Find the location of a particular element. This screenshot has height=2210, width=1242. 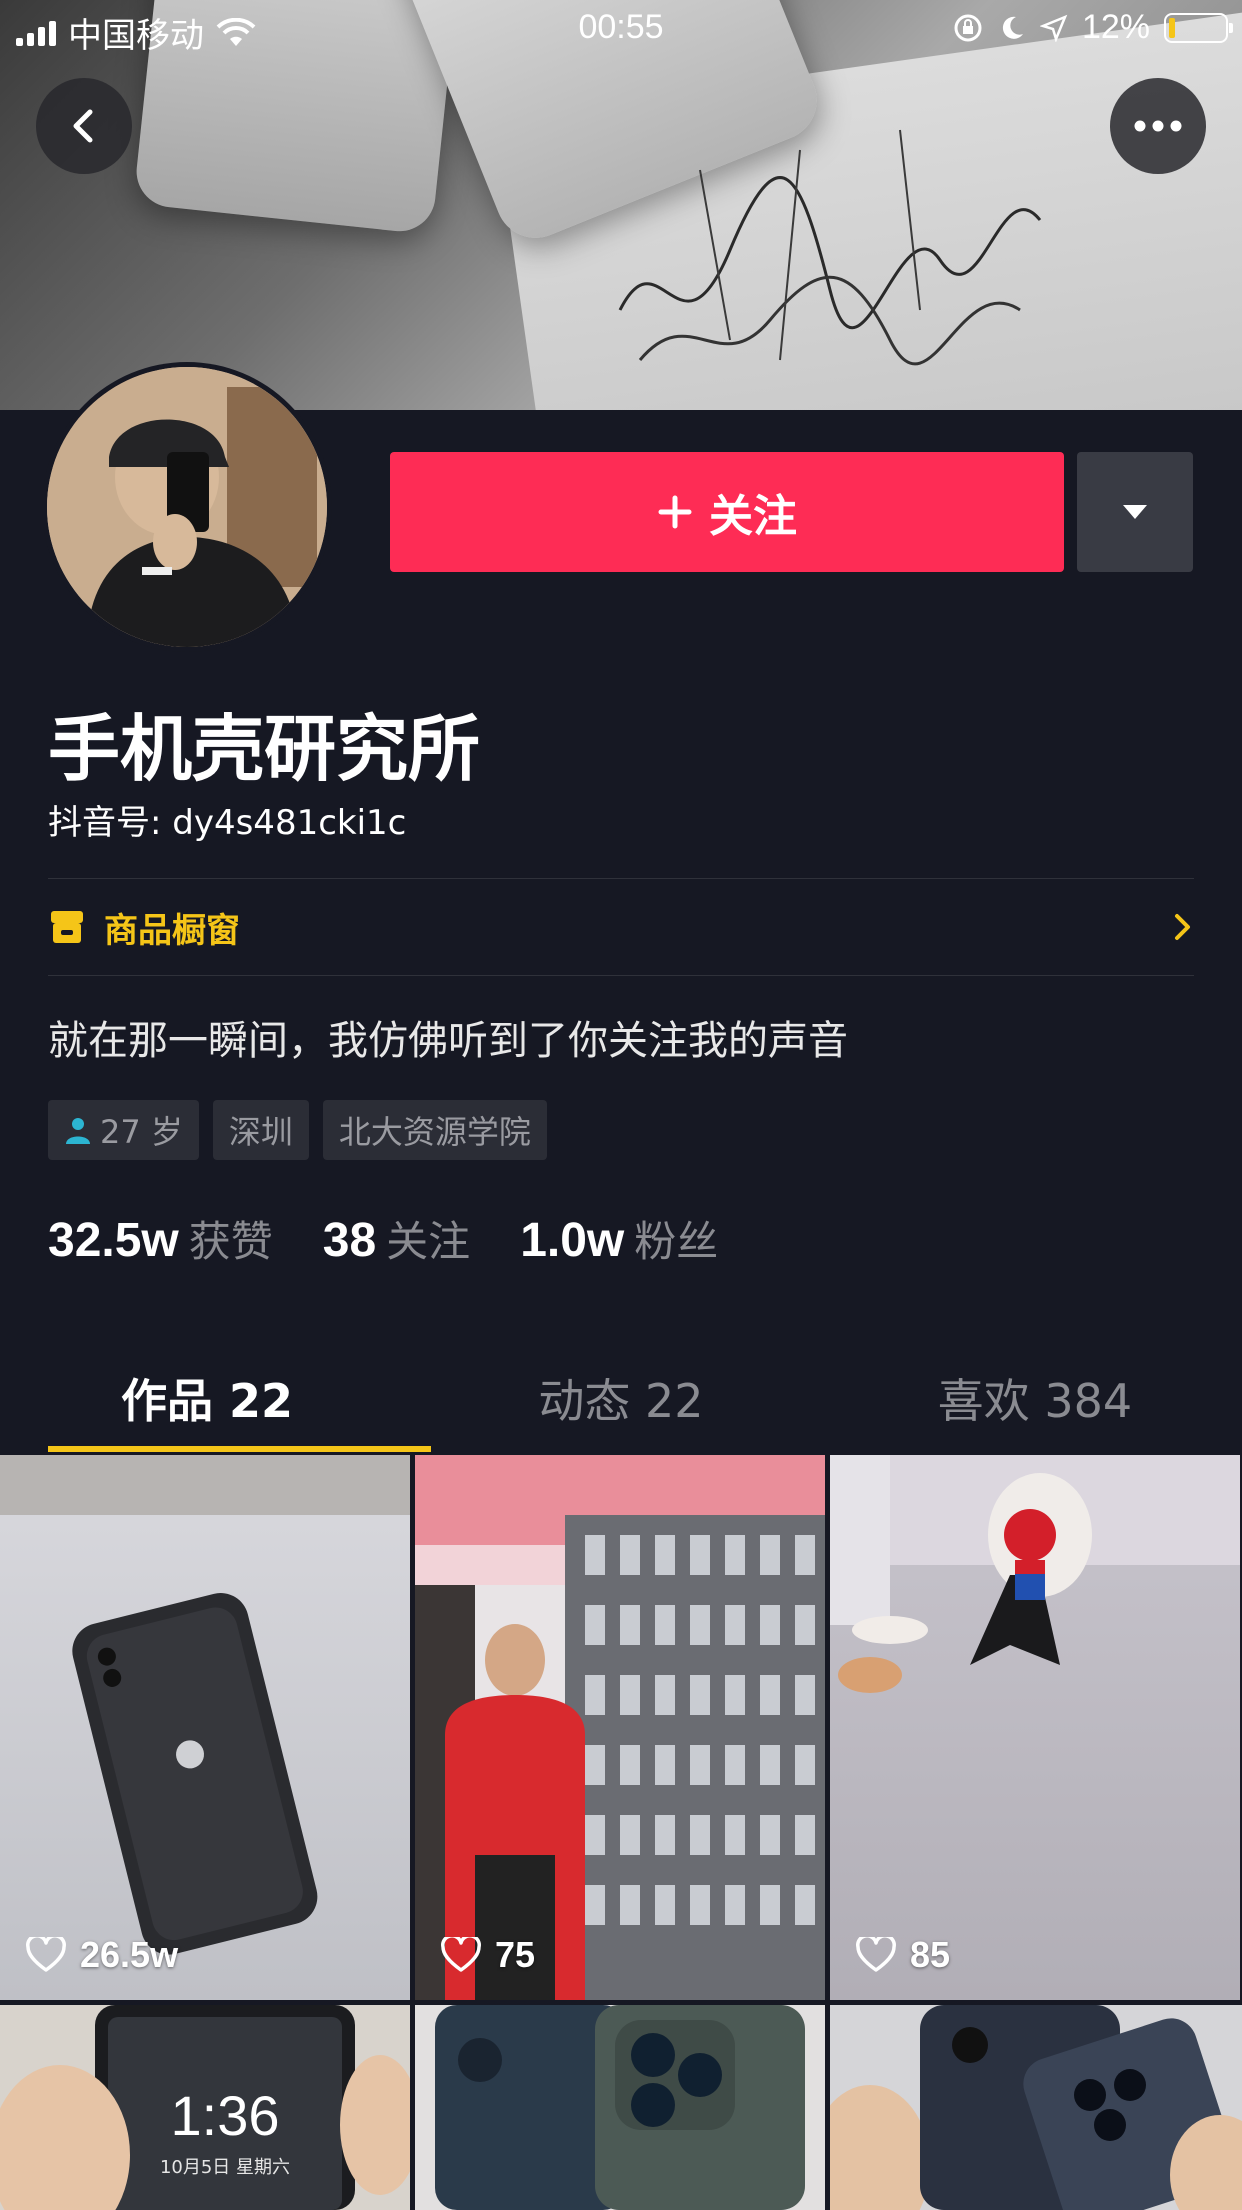

video-cover-image: 1:36 10月5日 星期六 is located at coordinates (205, 2107).